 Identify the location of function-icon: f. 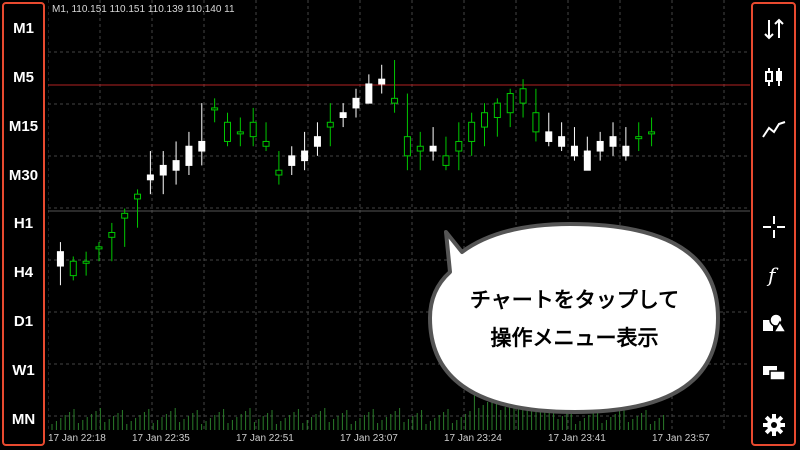
(772, 275).